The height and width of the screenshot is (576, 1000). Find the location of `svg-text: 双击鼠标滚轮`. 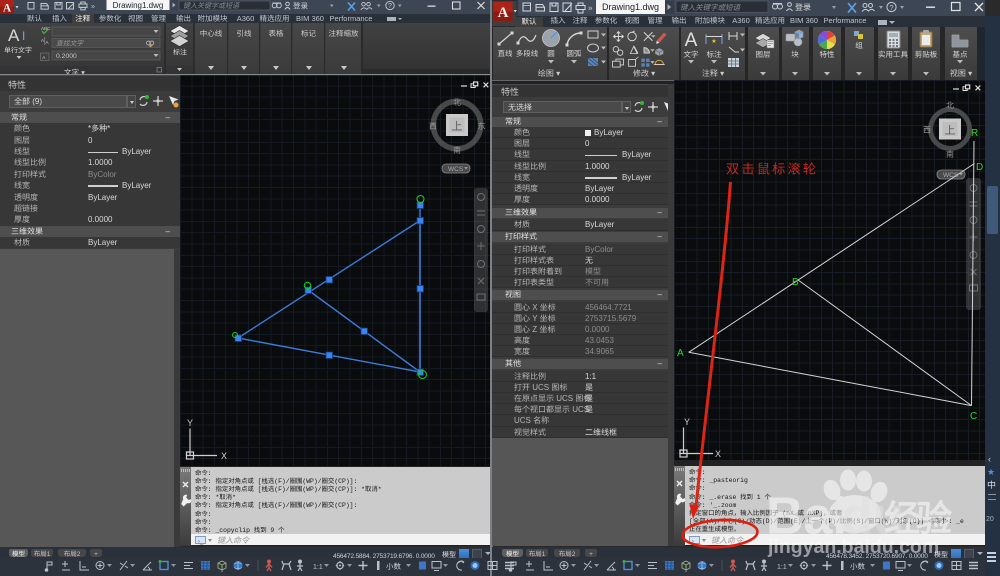

svg-text: 双击鼠标滚轮 is located at coordinates (772, 168).